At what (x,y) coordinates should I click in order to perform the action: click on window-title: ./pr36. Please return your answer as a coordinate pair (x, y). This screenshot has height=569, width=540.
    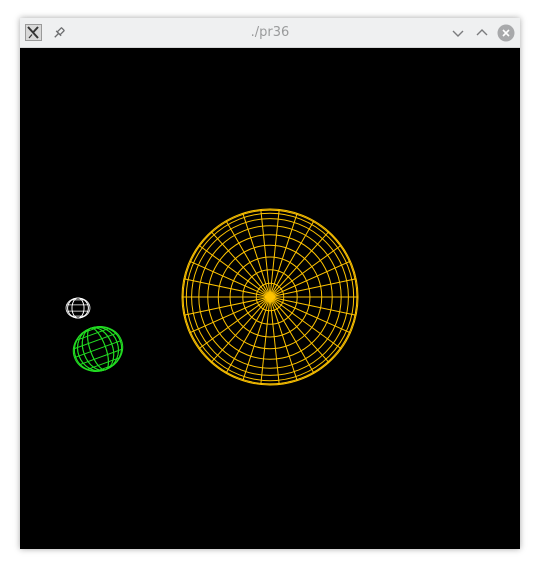
    Looking at the image, I should click on (270, 32).